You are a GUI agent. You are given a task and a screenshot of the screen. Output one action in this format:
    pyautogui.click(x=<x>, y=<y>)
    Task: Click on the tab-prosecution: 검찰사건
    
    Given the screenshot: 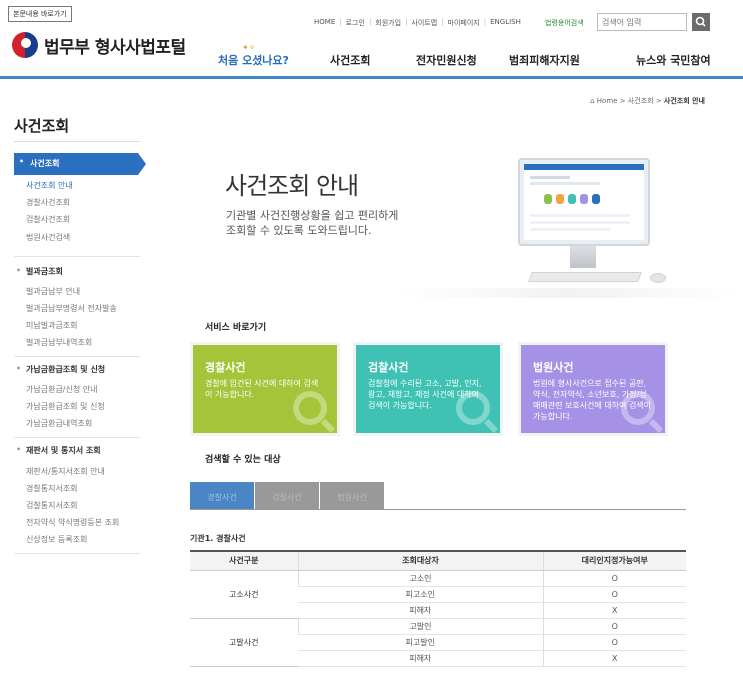 What is the action you would take?
    pyautogui.click(x=287, y=496)
    